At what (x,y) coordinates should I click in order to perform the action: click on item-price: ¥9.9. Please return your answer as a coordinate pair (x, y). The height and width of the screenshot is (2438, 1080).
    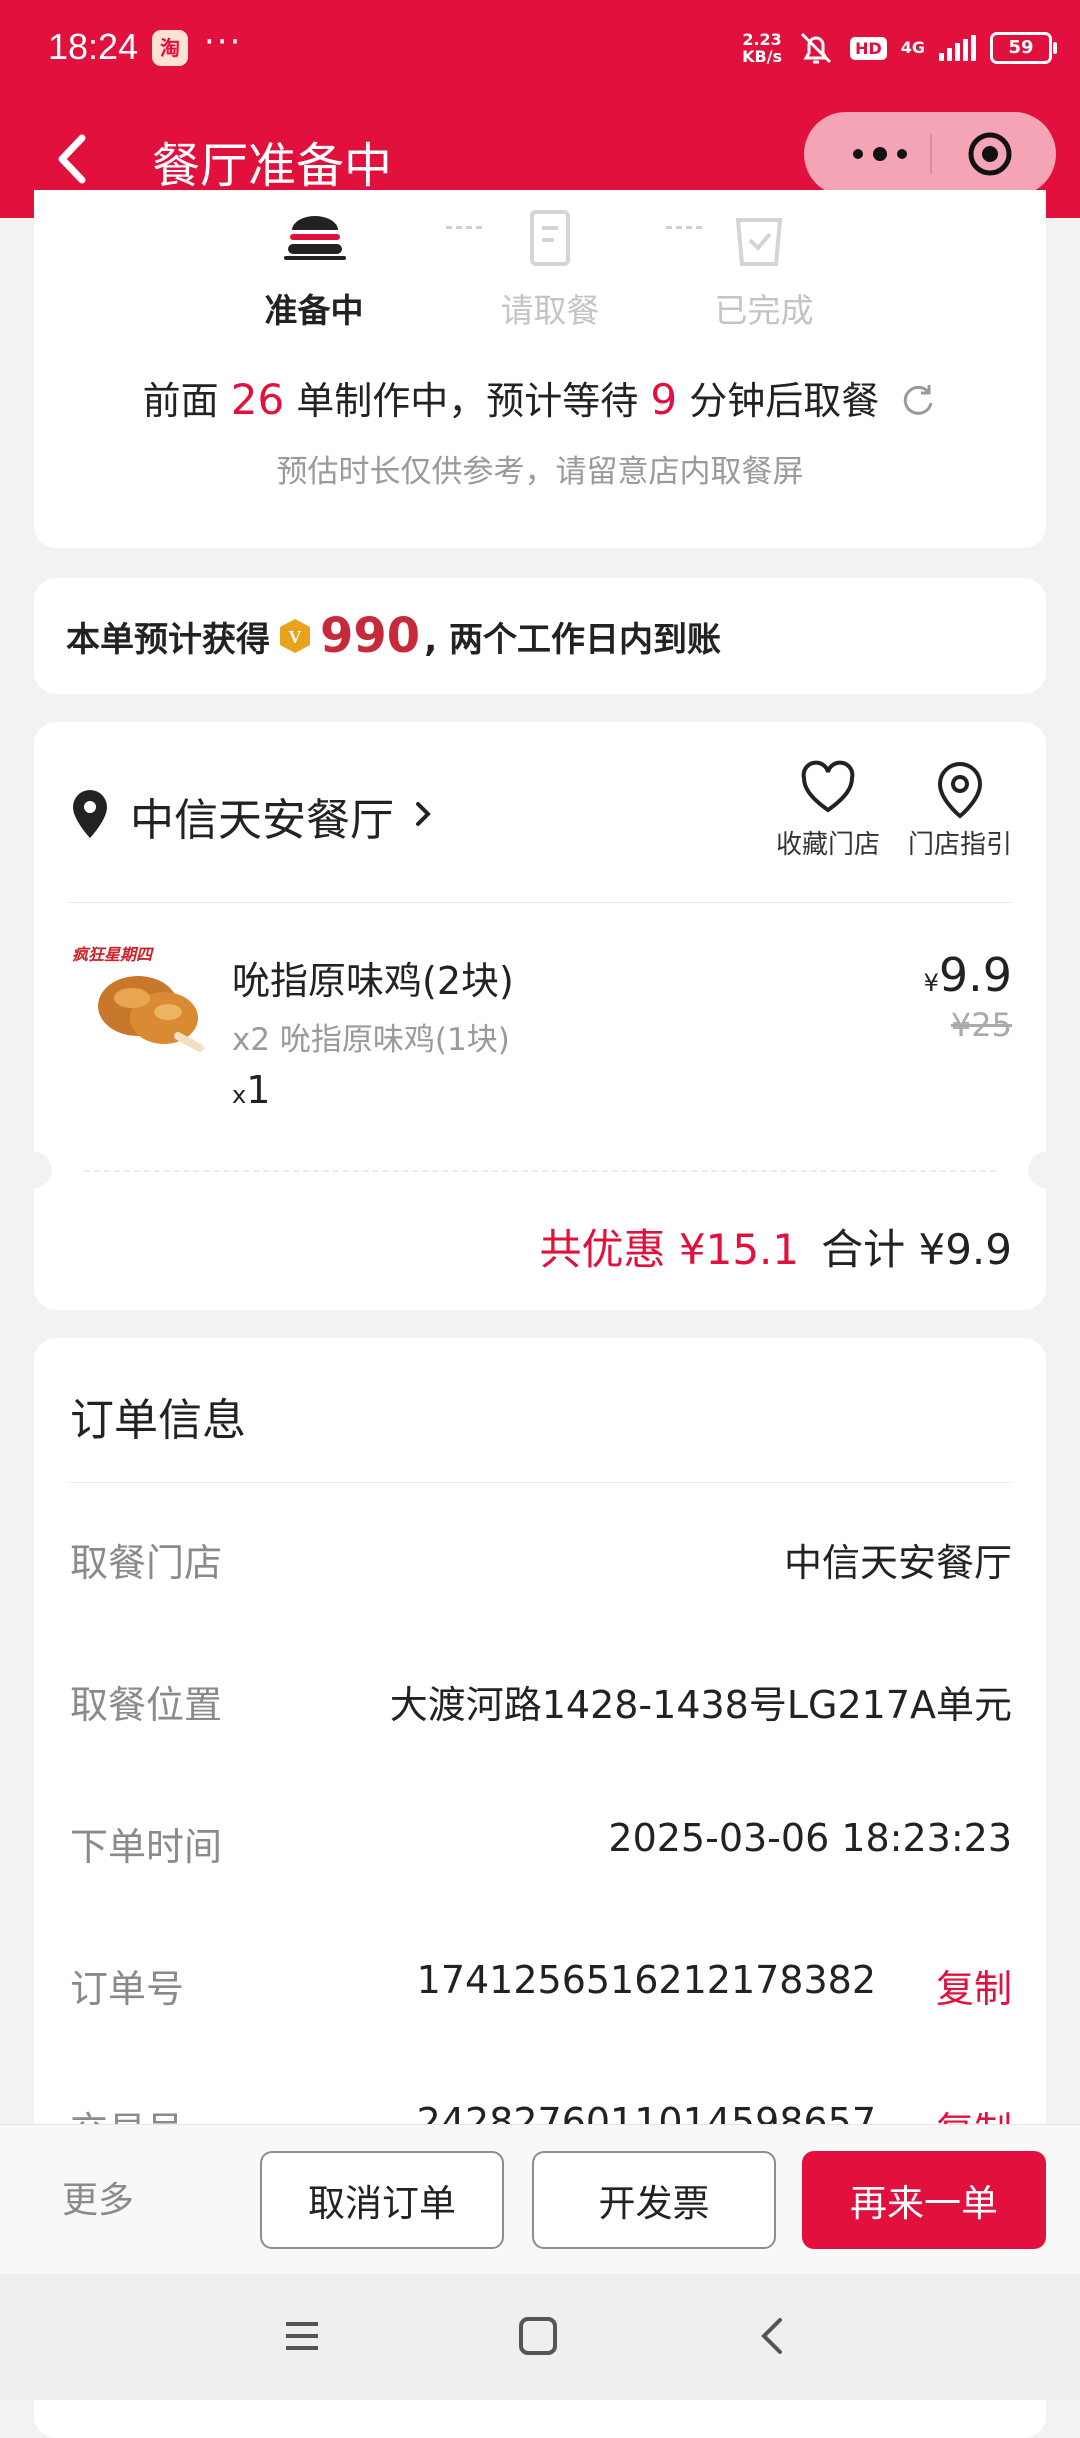
    Looking at the image, I should click on (967, 975).